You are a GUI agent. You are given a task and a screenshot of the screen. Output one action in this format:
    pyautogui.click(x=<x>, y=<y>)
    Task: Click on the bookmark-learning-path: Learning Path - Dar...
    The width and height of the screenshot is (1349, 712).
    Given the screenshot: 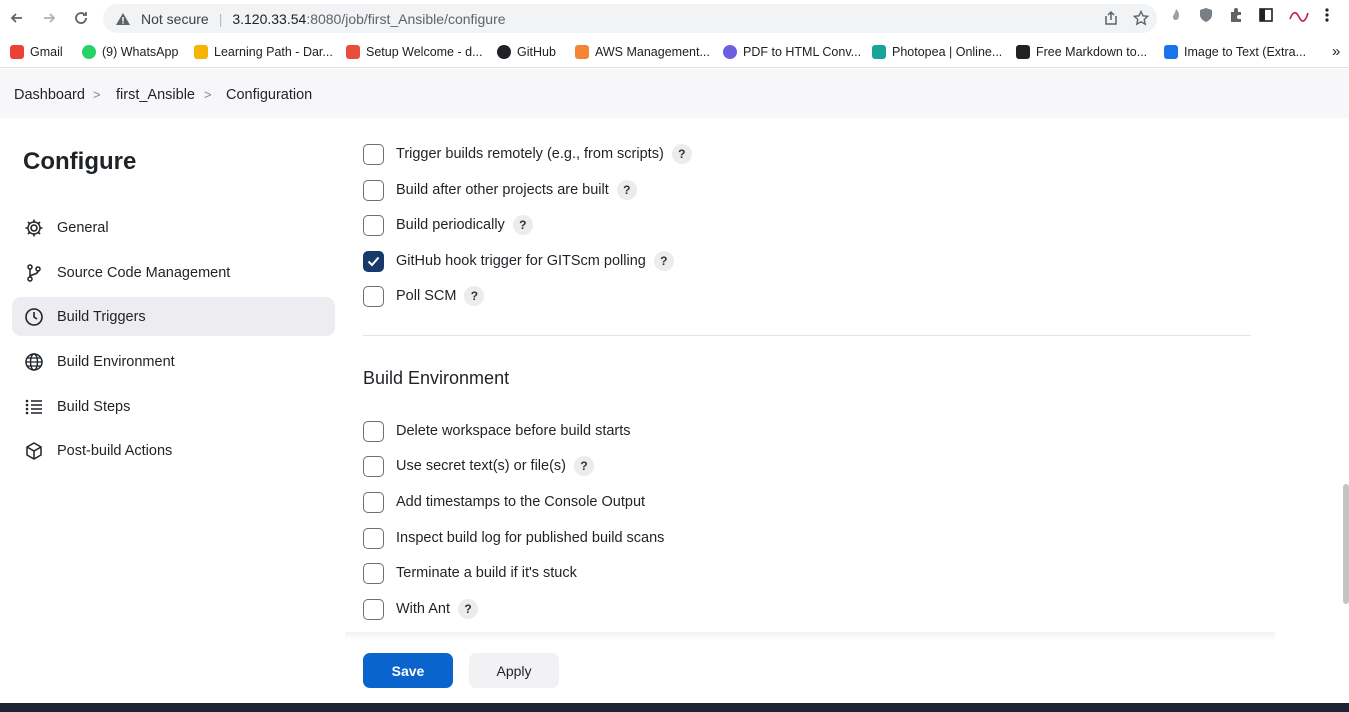 What is the action you would take?
    pyautogui.click(x=263, y=52)
    